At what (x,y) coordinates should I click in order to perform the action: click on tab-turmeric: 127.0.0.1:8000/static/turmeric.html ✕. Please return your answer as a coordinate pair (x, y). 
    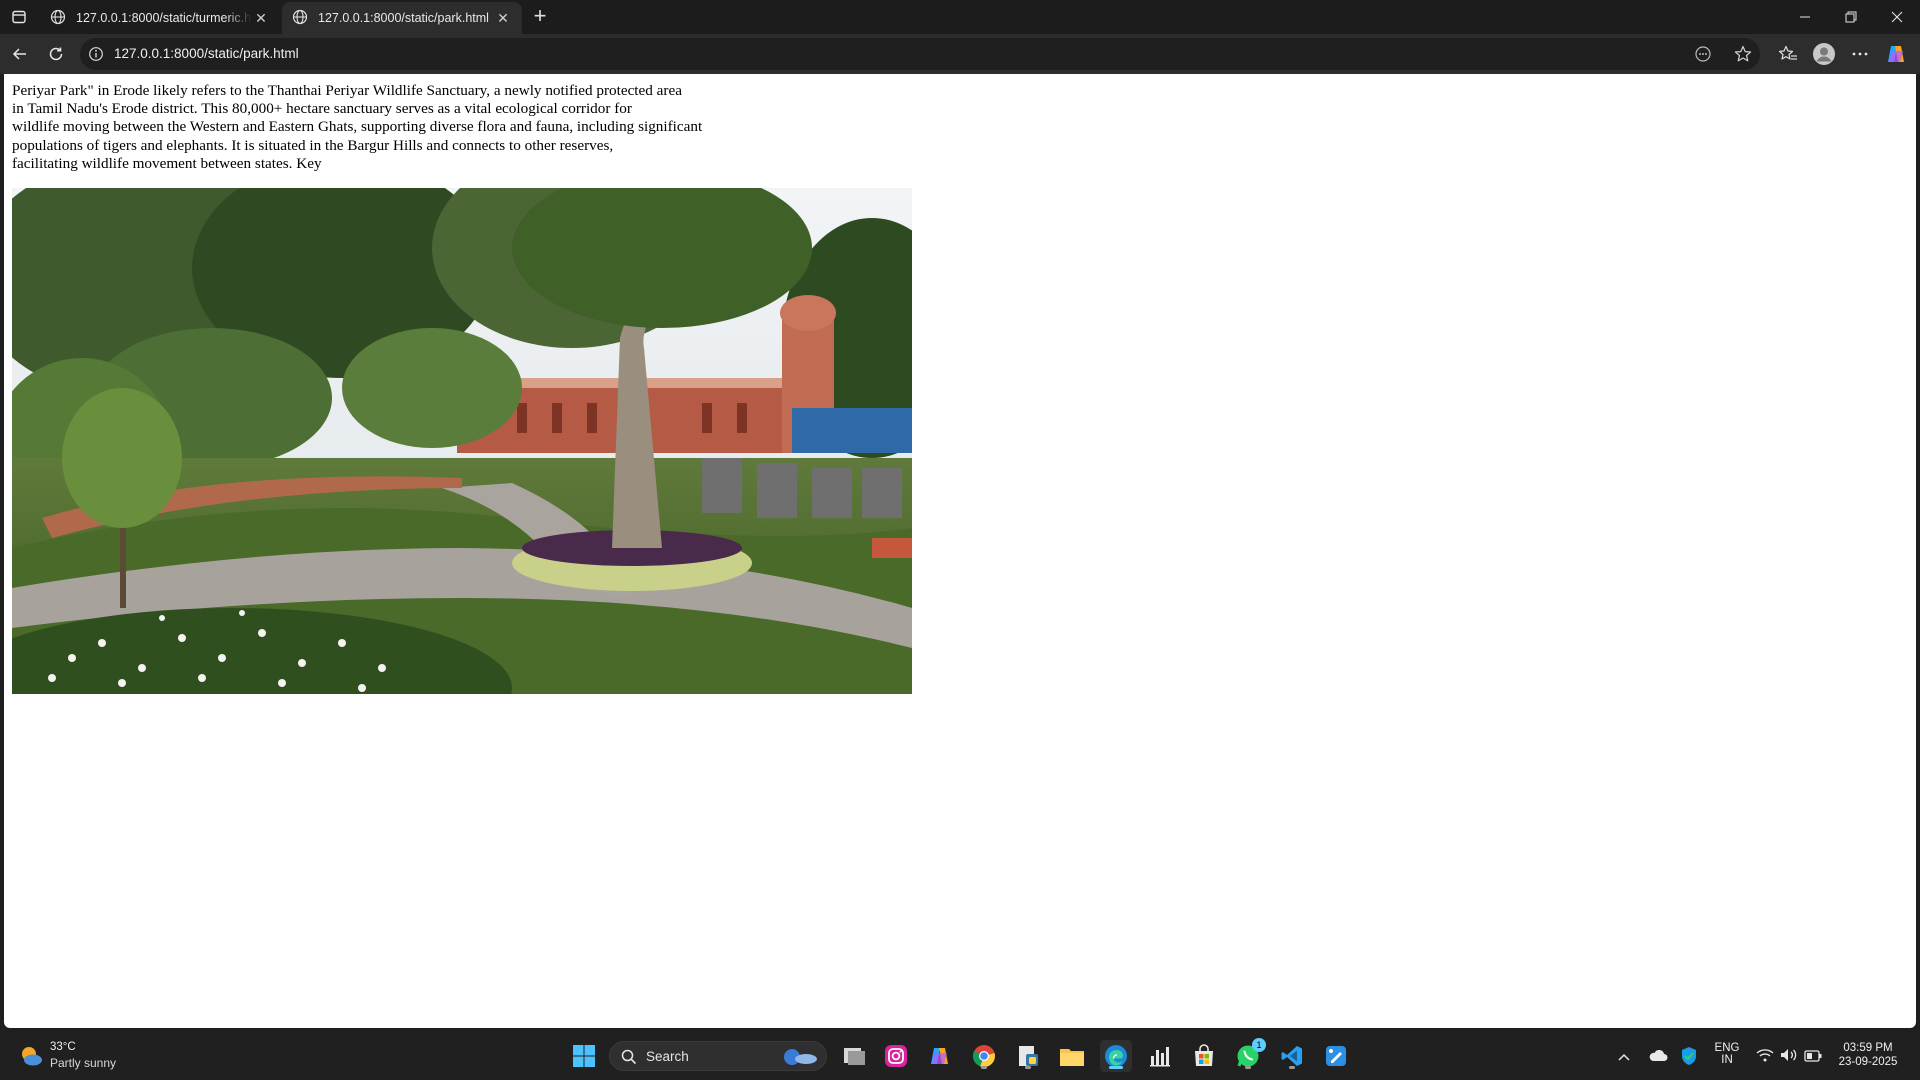
    Looking at the image, I should click on (160, 18).